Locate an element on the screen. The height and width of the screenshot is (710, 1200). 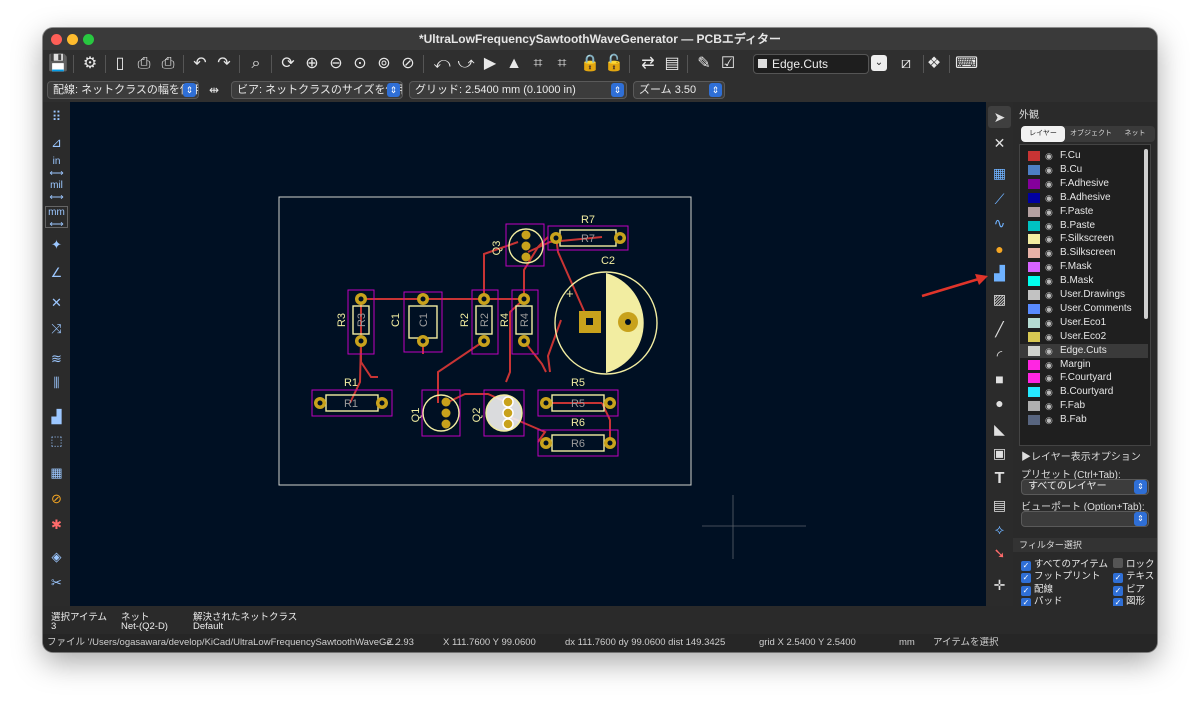
delete-tool-icon: ➘ is located at coordinates (999, 553).